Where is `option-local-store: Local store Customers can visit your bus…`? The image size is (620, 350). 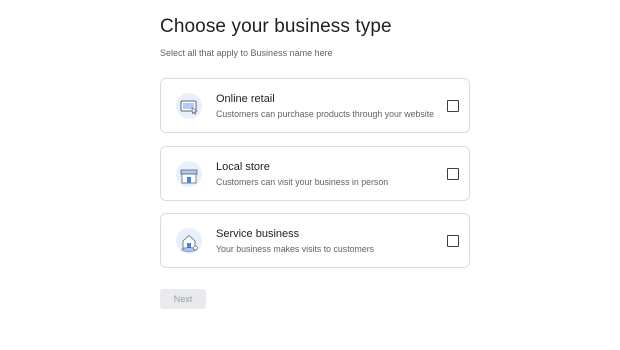
option-local-store: Local store Customers can visit your bus… is located at coordinates (315, 173).